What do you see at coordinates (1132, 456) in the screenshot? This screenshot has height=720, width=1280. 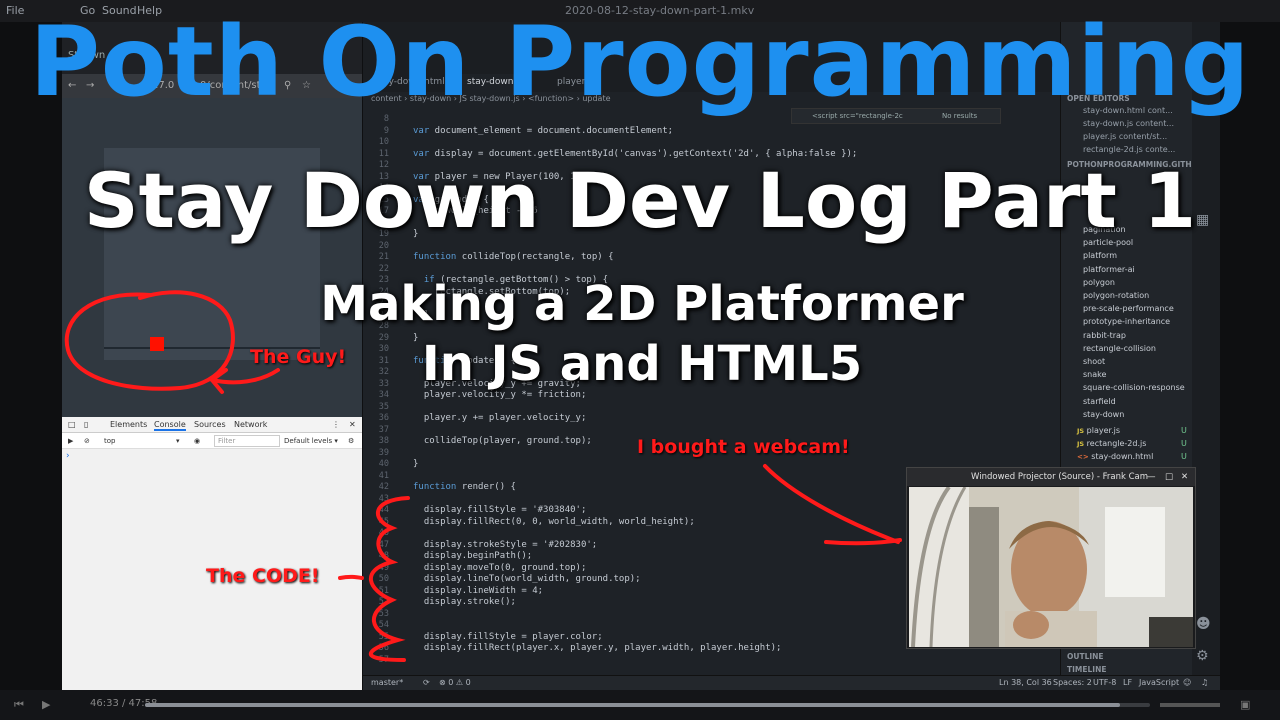 I see `file-item: <> stay-down.html U` at bounding box center [1132, 456].